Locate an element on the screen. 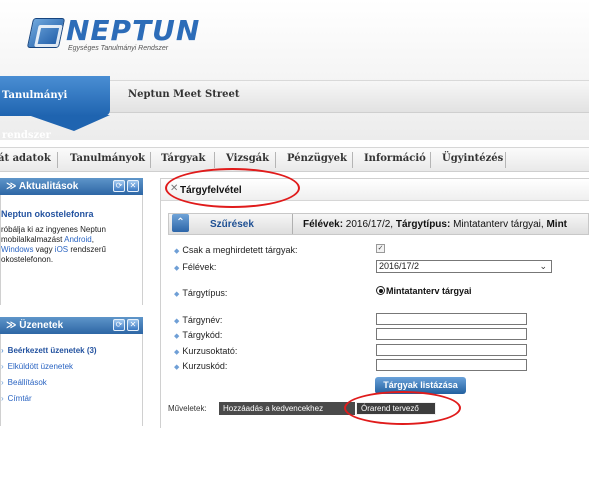 The height and width of the screenshot is (496, 589). news-text-span: mobilalkalmazást is located at coordinates (32, 239).